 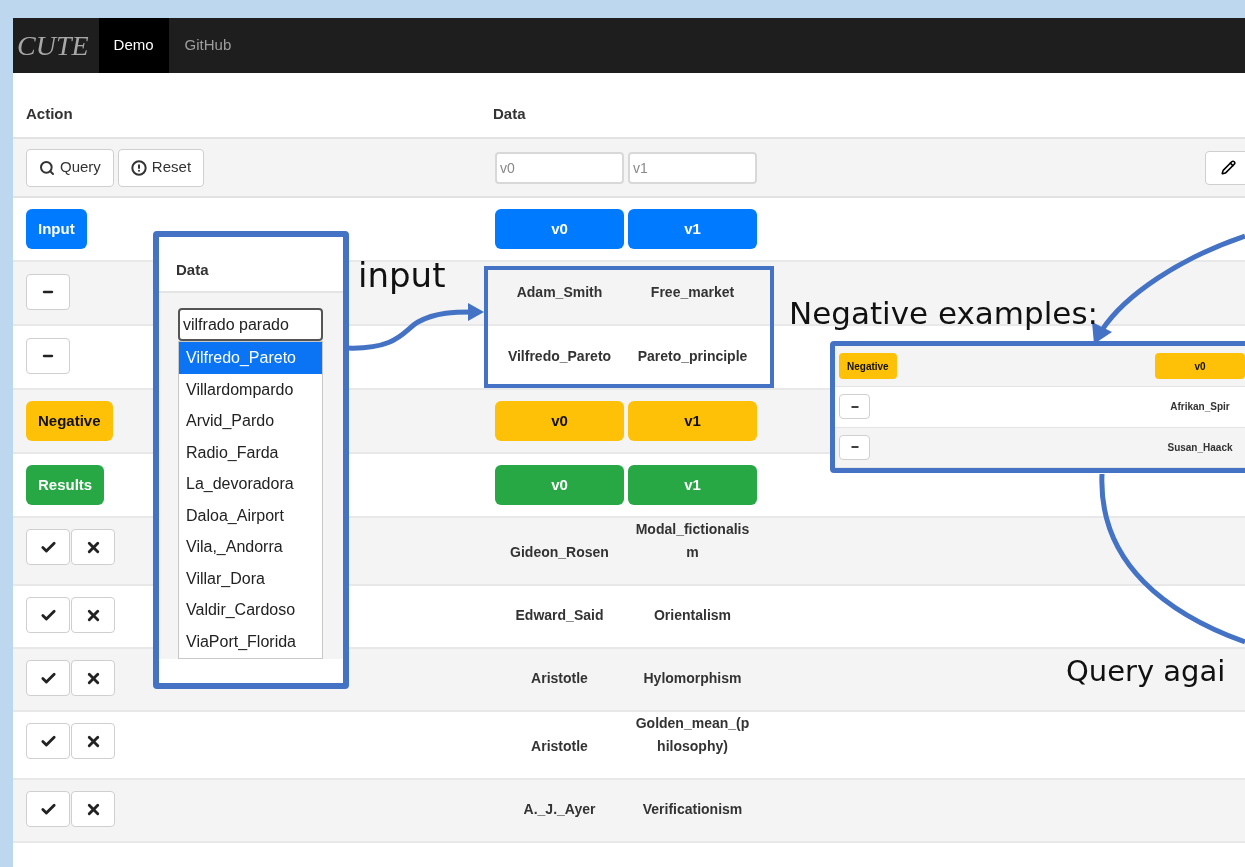 I want to click on edit-button, so click(x=1225, y=167).